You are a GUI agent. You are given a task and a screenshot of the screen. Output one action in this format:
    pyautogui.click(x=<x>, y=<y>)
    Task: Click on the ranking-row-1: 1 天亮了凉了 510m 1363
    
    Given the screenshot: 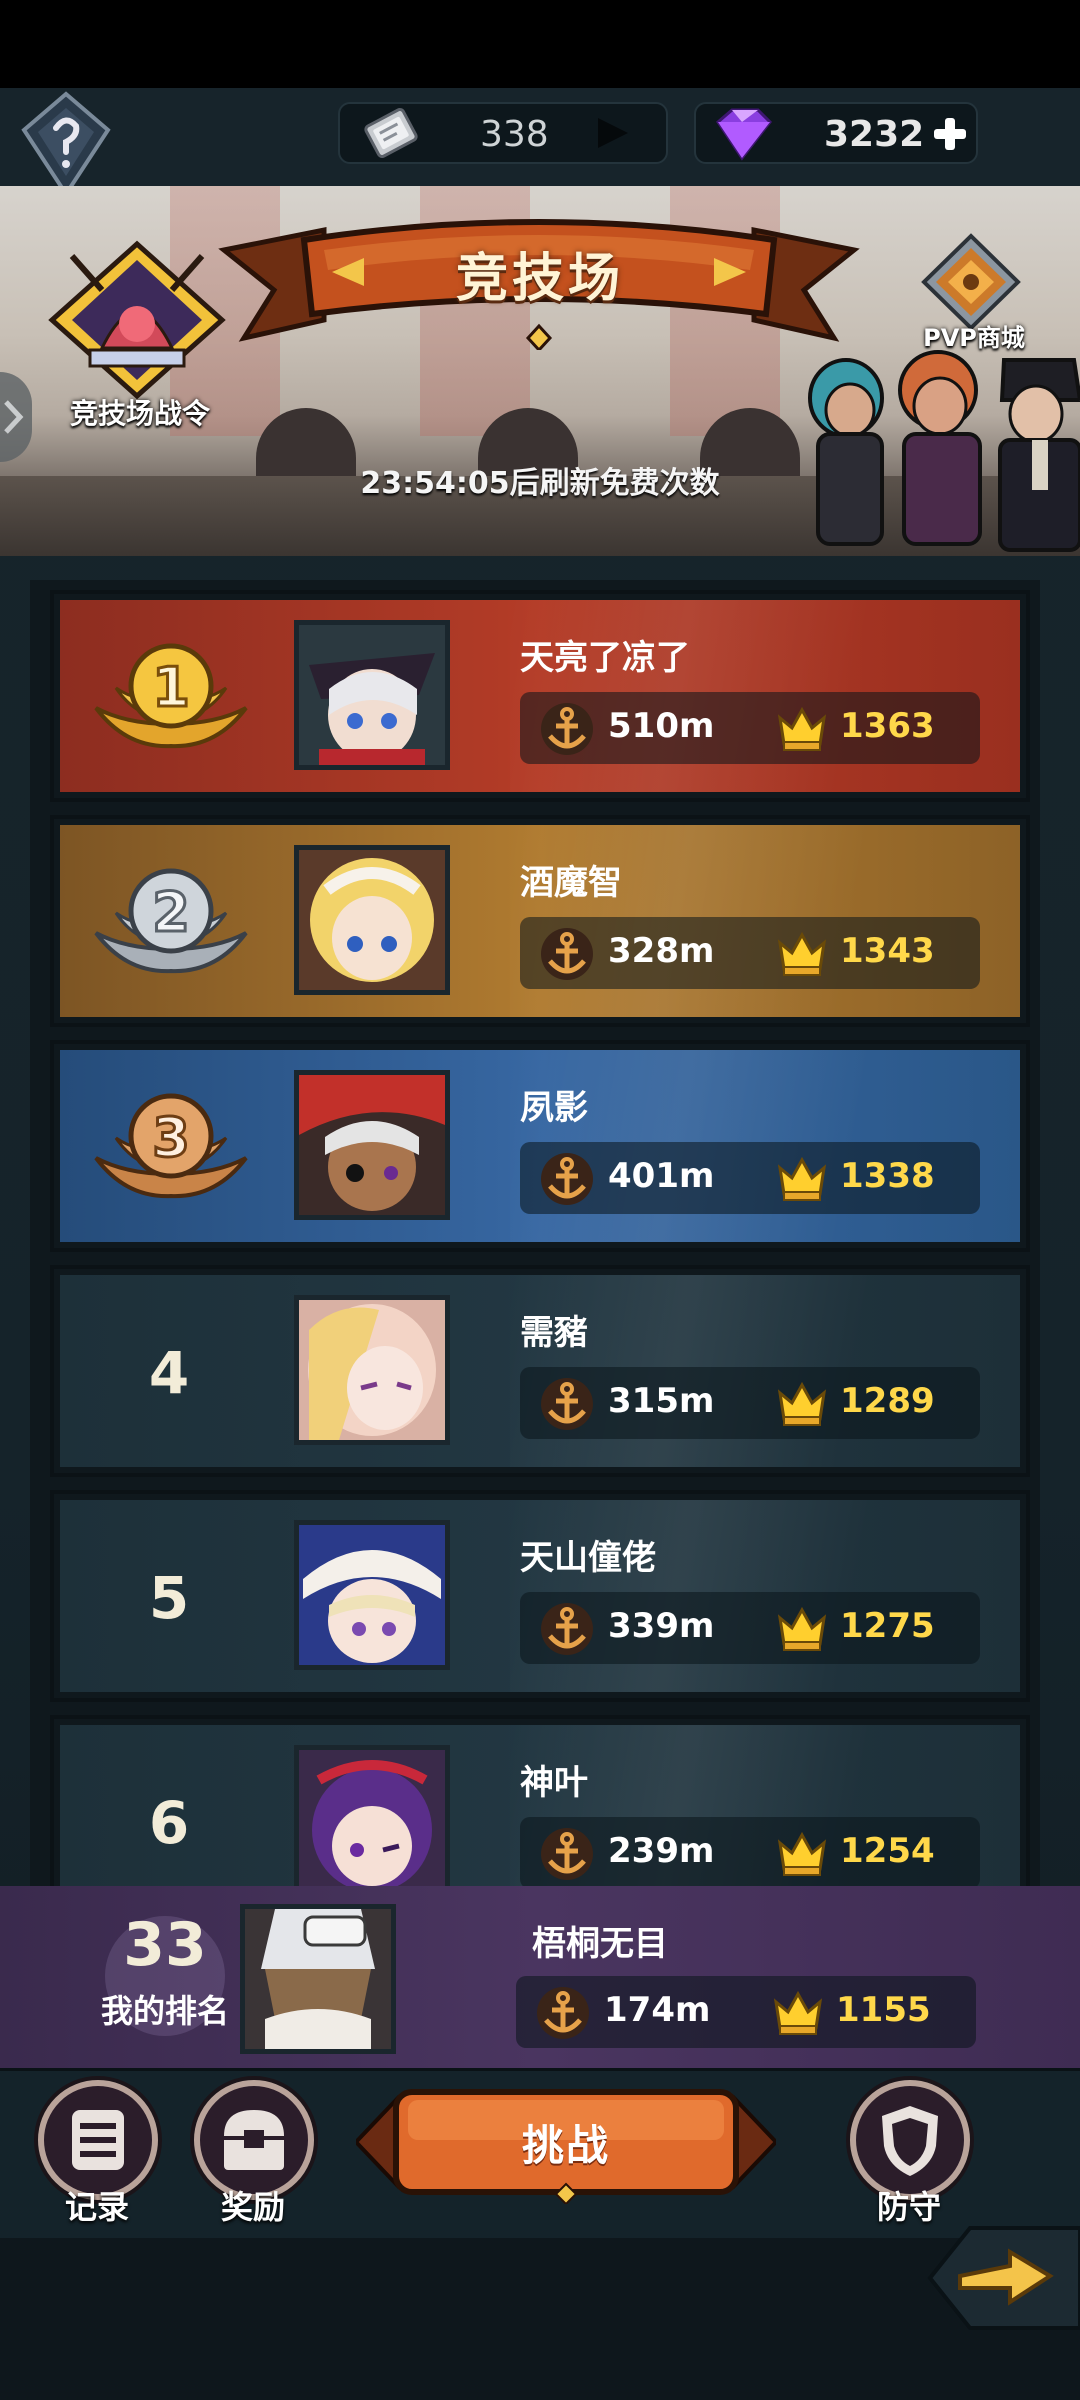 What is the action you would take?
    pyautogui.click(x=540, y=696)
    